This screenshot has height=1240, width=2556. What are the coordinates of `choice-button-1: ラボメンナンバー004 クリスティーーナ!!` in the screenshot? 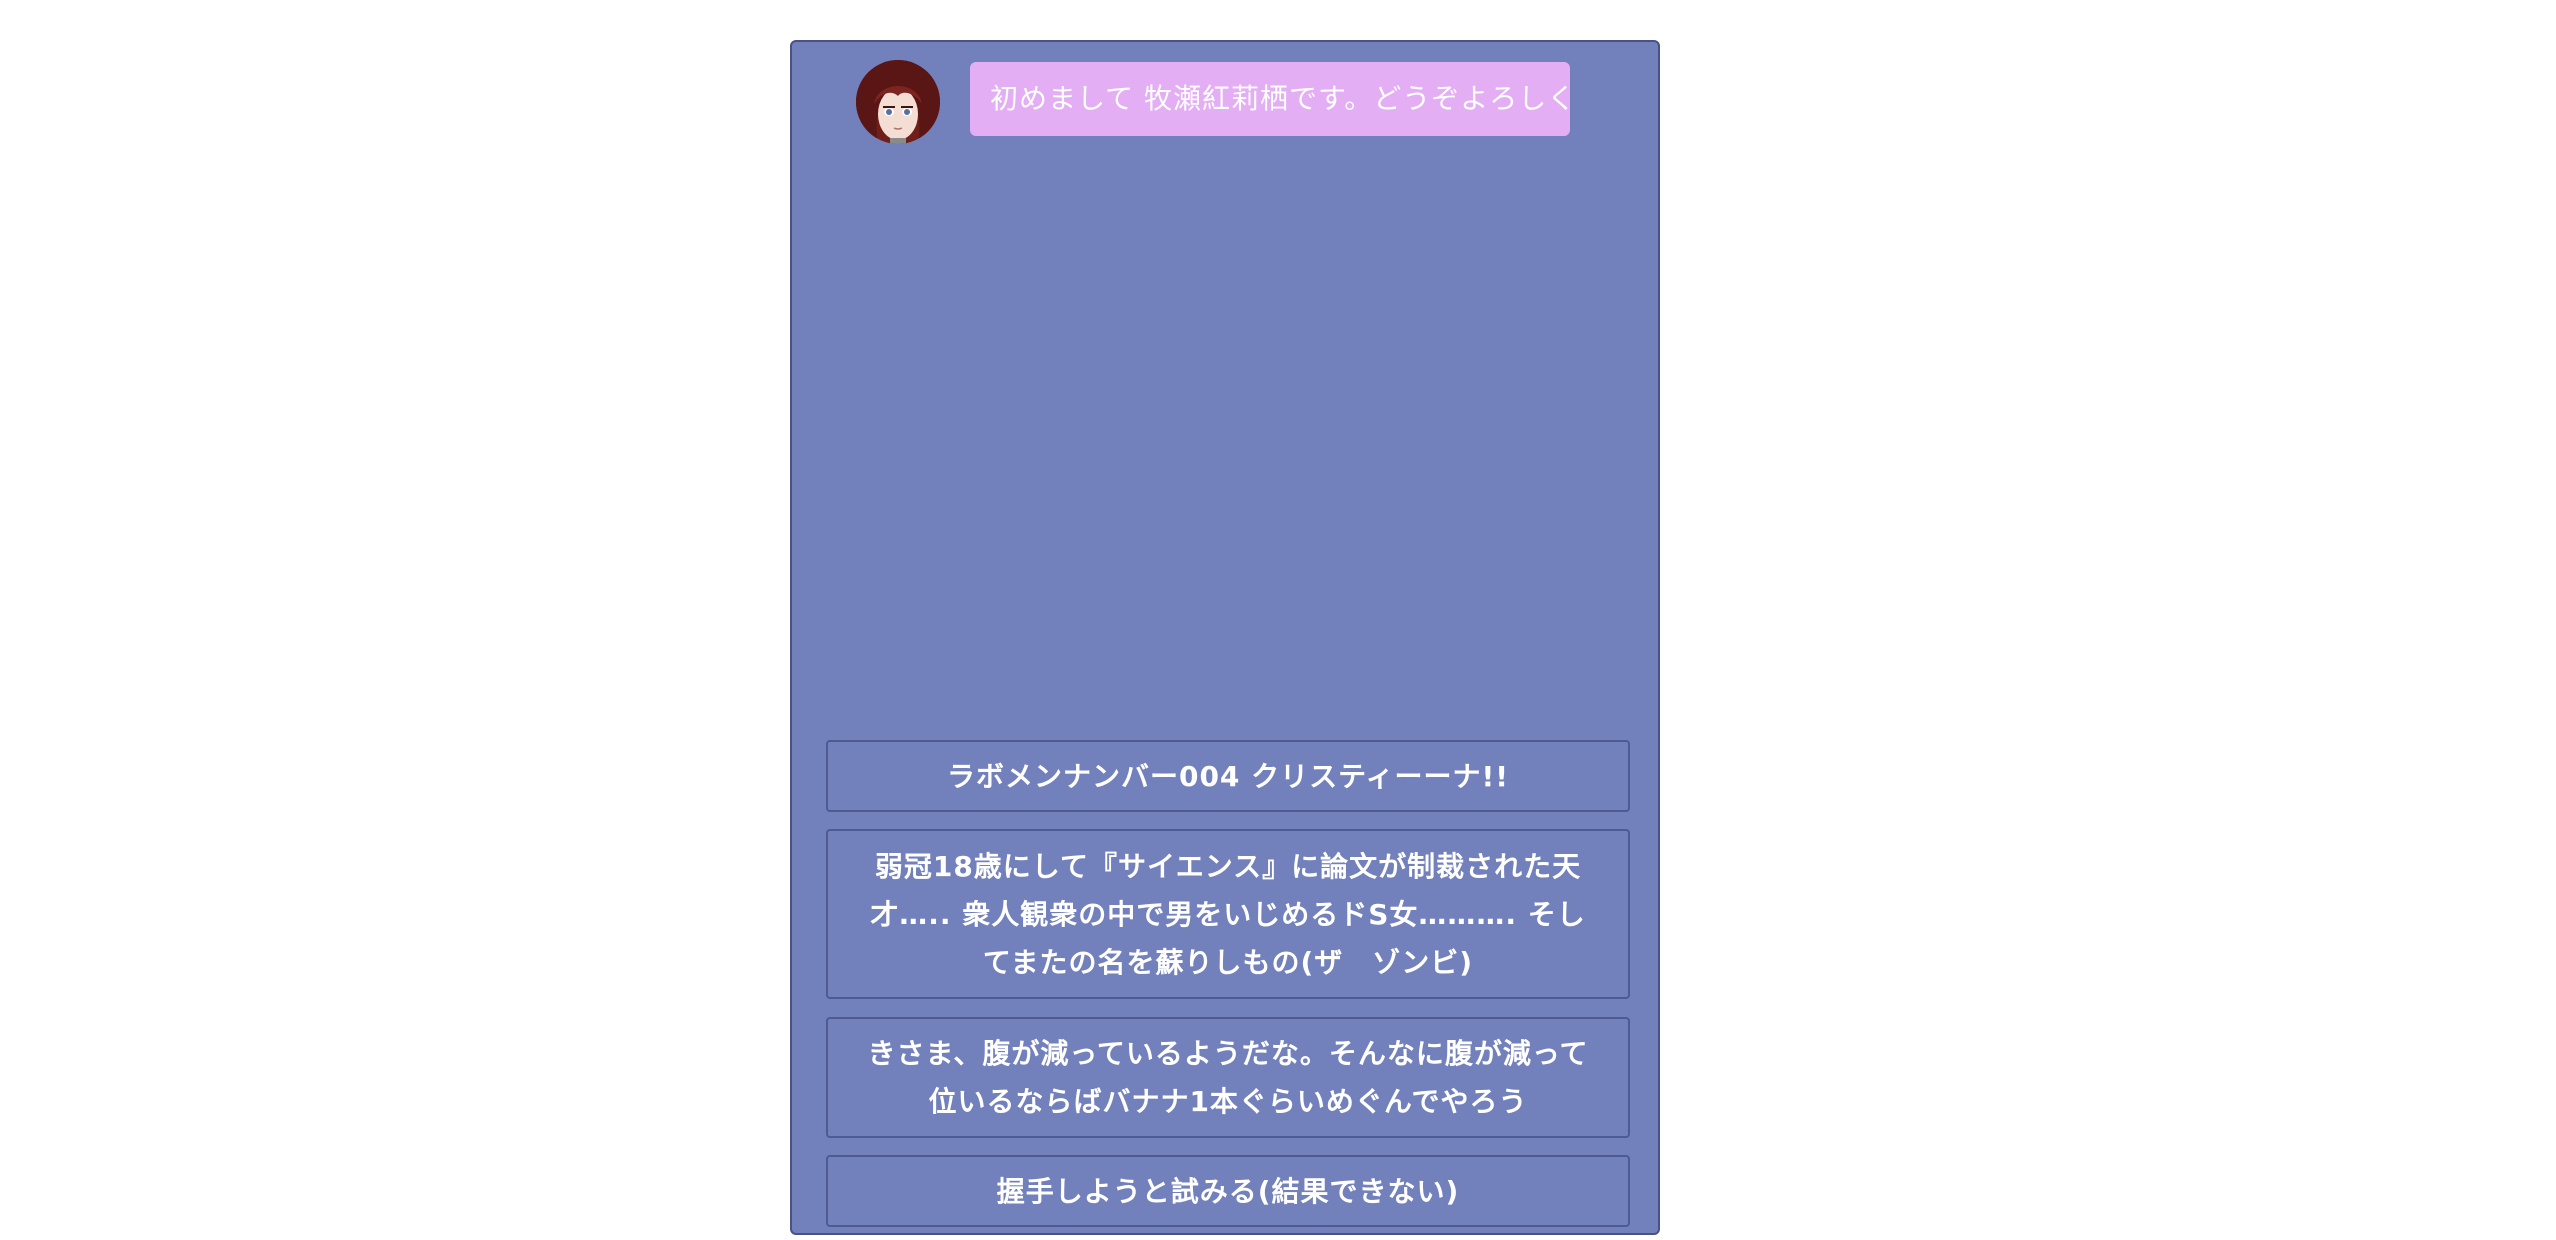 It's located at (1228, 776).